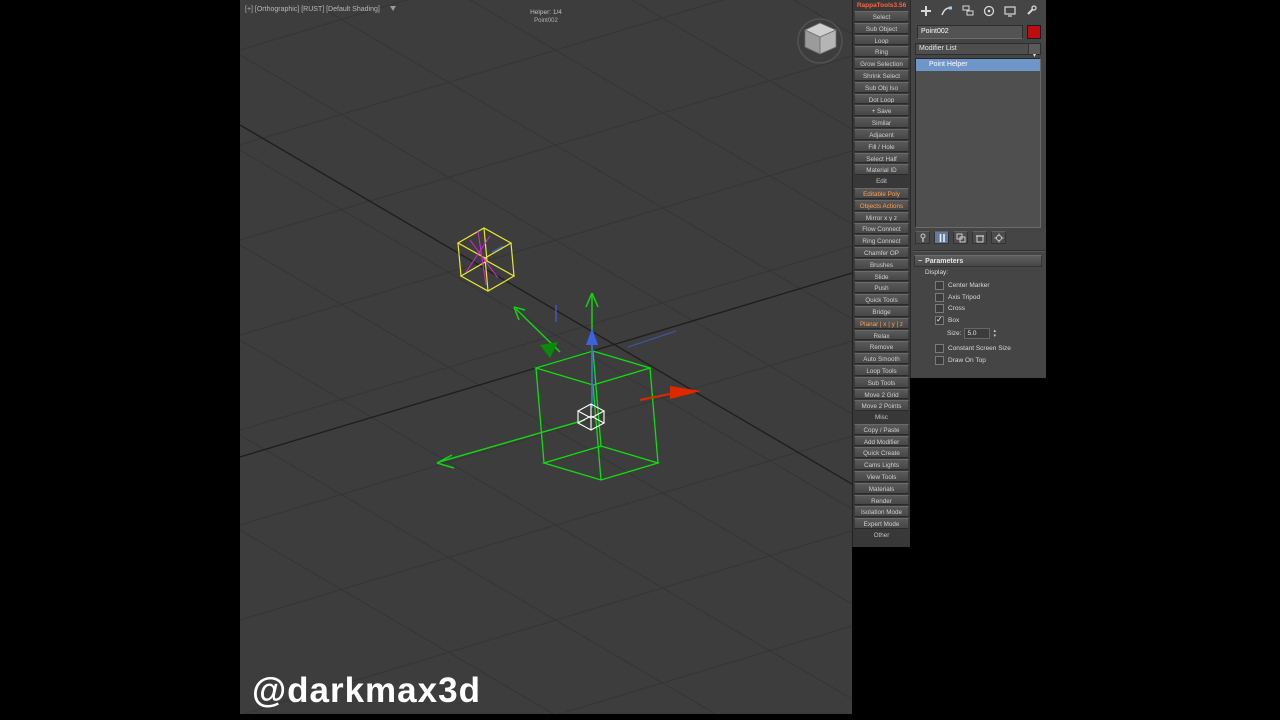  I want to click on rappatools-button: Shrink Select, so click(881, 75).